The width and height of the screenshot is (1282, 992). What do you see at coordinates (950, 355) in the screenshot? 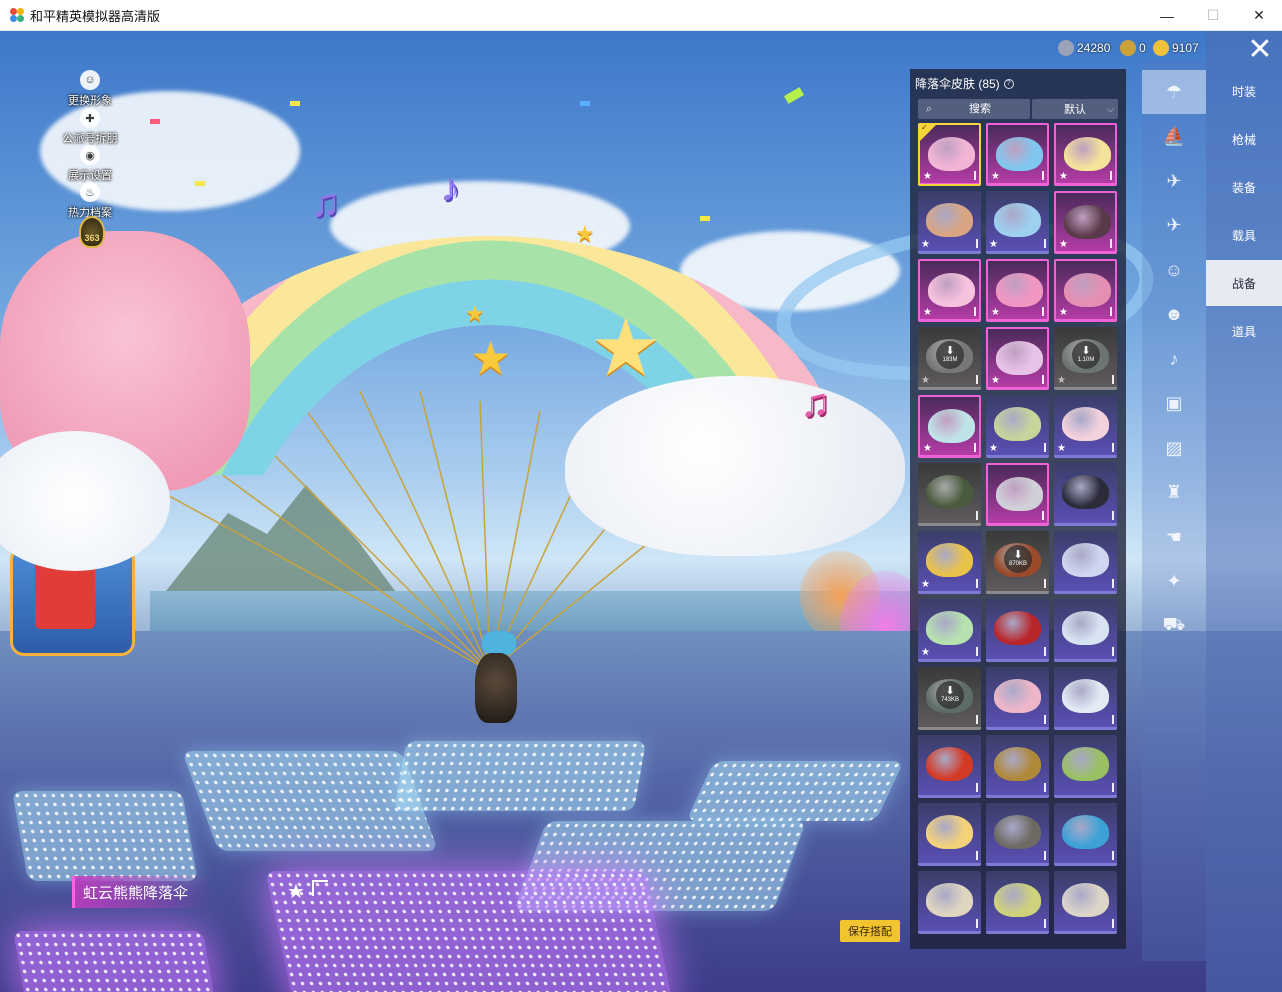
I see `download-icon: ⬇ 183M` at bounding box center [950, 355].